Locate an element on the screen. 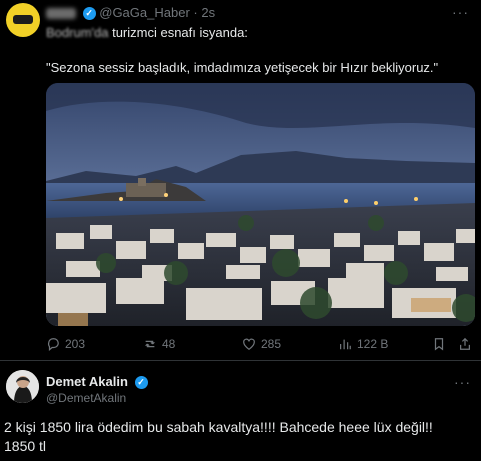 The height and width of the screenshot is (461, 481). like-button: 285 is located at coordinates (261, 344).